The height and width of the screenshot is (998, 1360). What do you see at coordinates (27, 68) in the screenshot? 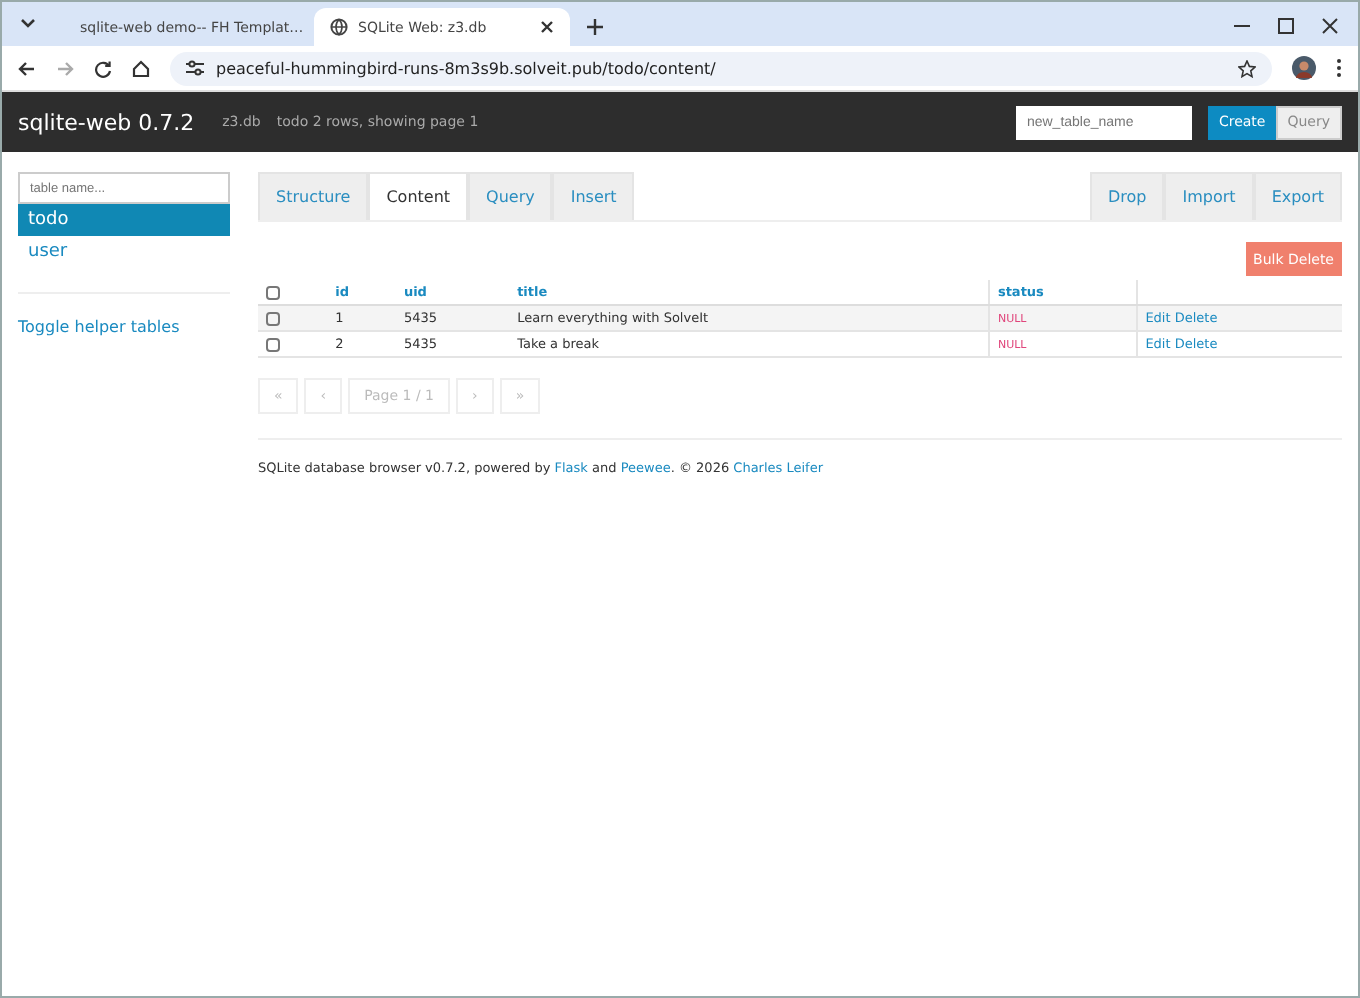
I see `back-icon` at bounding box center [27, 68].